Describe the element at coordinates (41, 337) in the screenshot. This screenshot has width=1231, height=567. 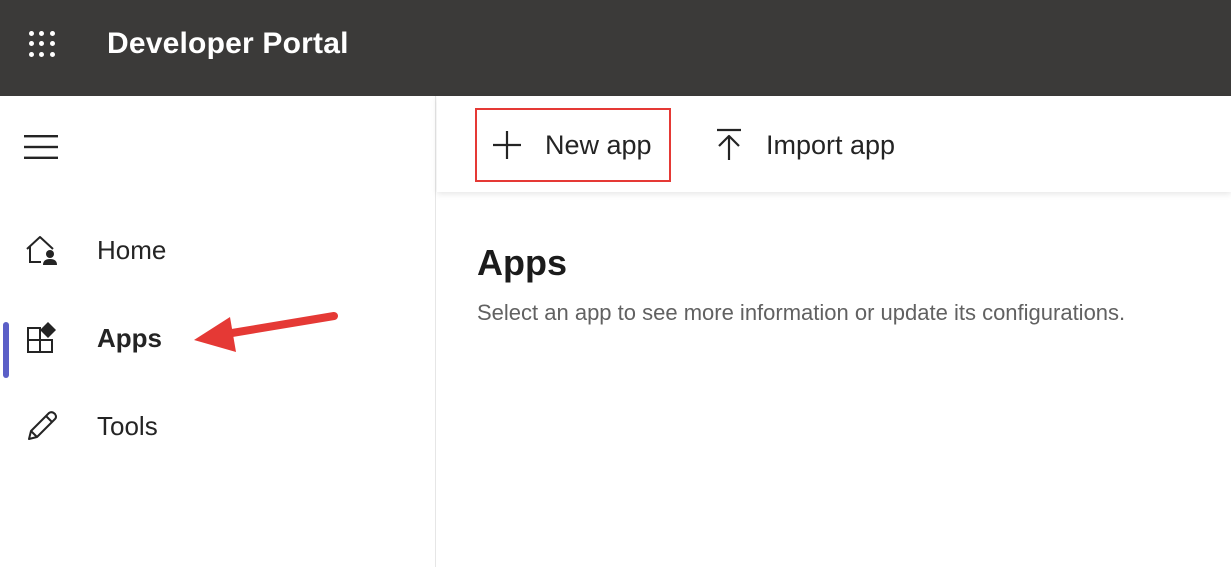
I see `apps-icon` at that location.